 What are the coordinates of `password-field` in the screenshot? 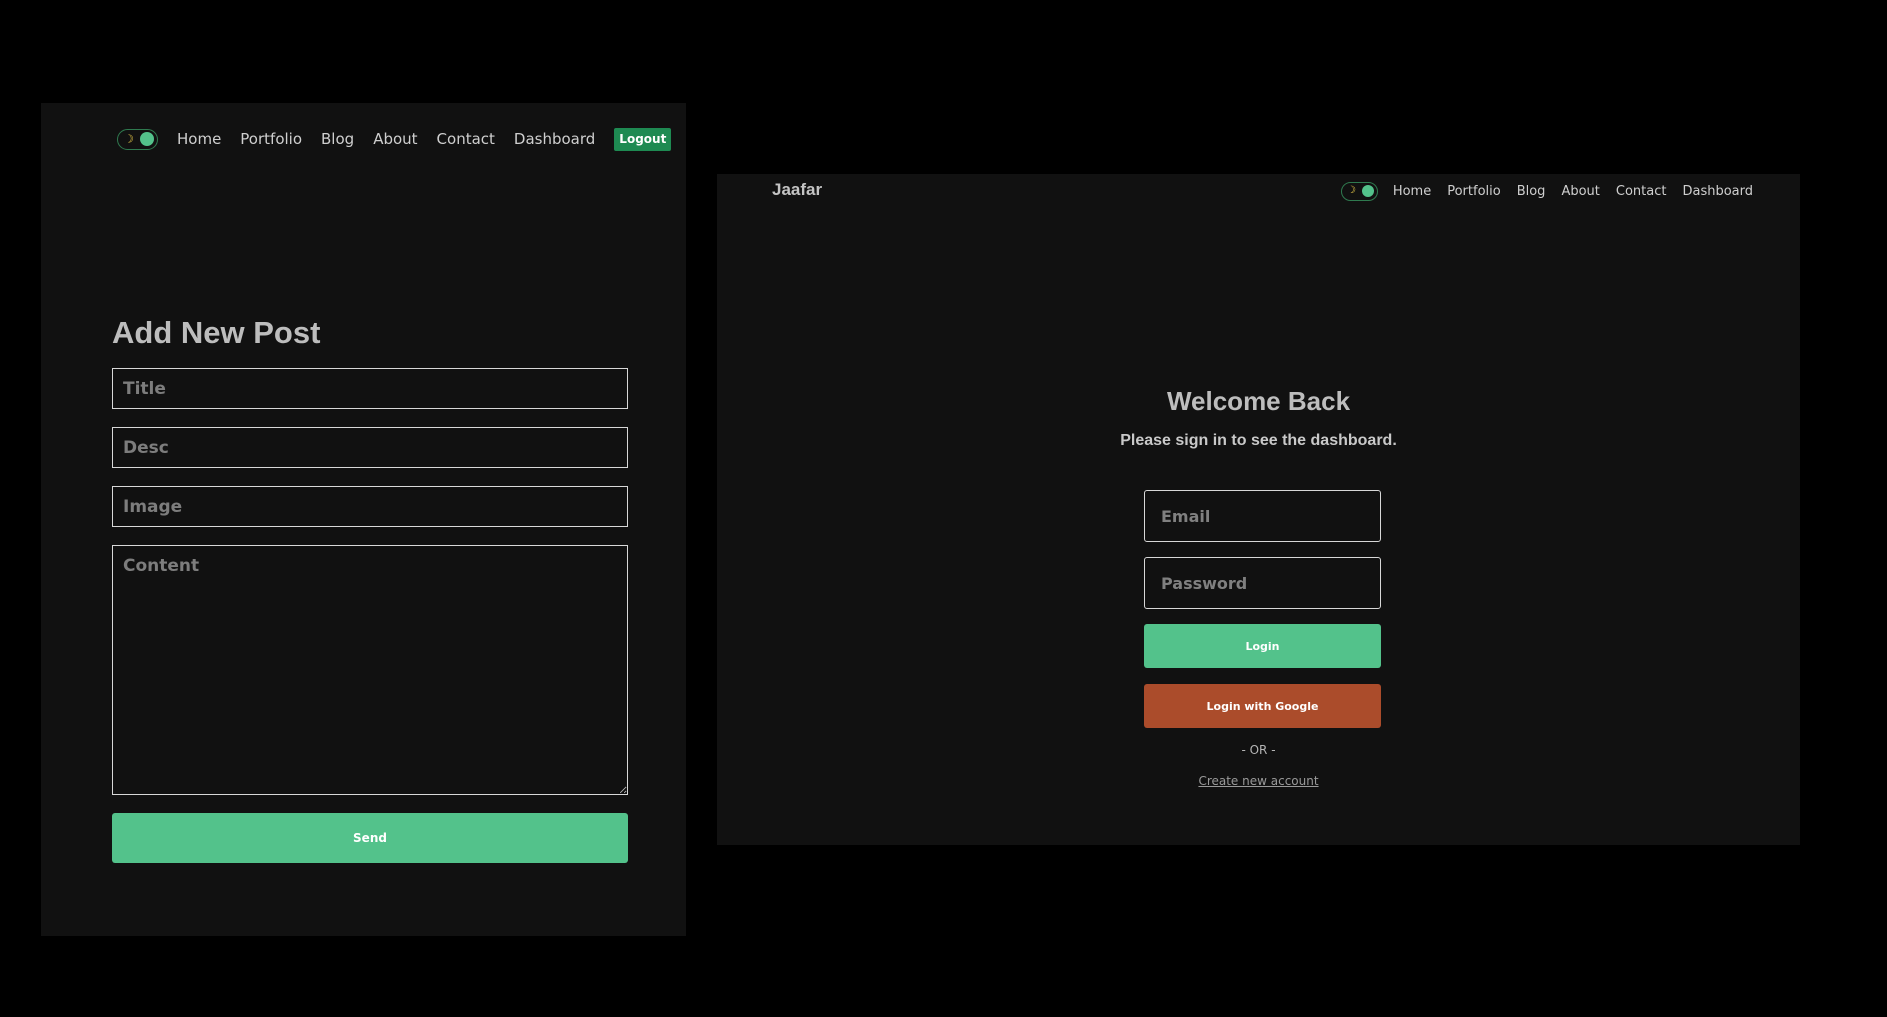 It's located at (1262, 583).